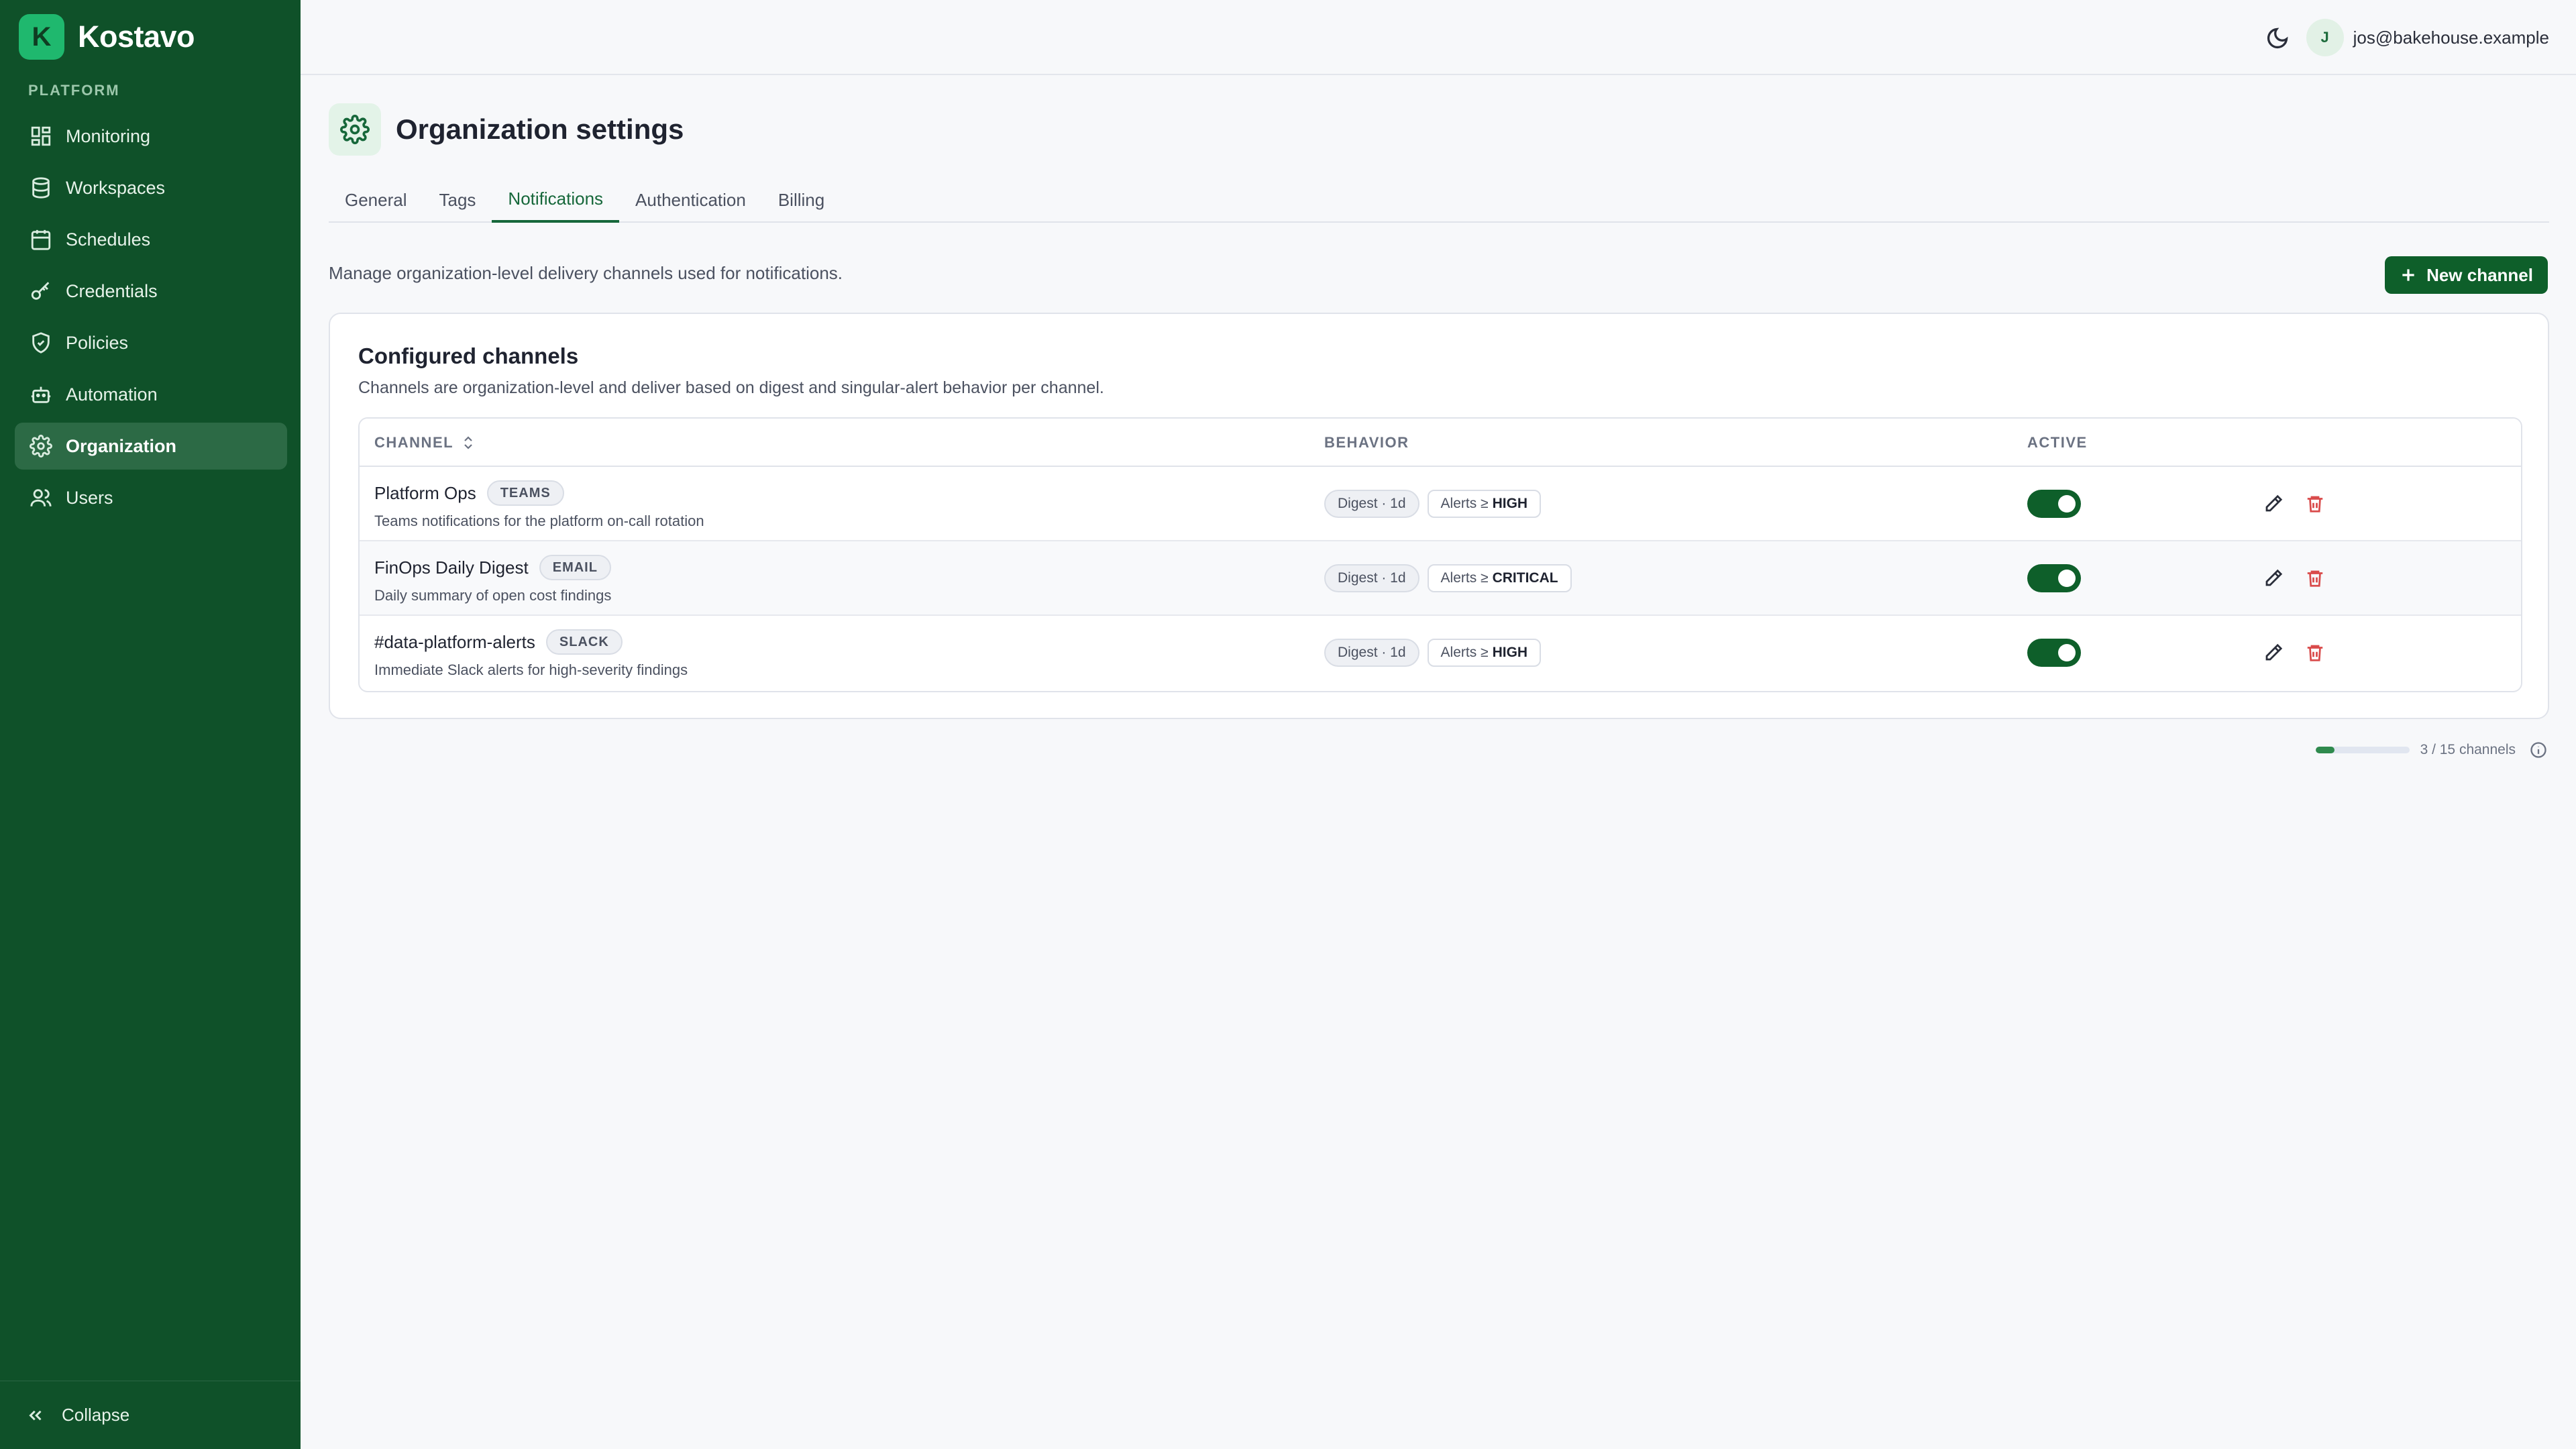 This screenshot has height=1449, width=2576. Describe the element at coordinates (41, 343) in the screenshot. I see `shield-icon` at that location.